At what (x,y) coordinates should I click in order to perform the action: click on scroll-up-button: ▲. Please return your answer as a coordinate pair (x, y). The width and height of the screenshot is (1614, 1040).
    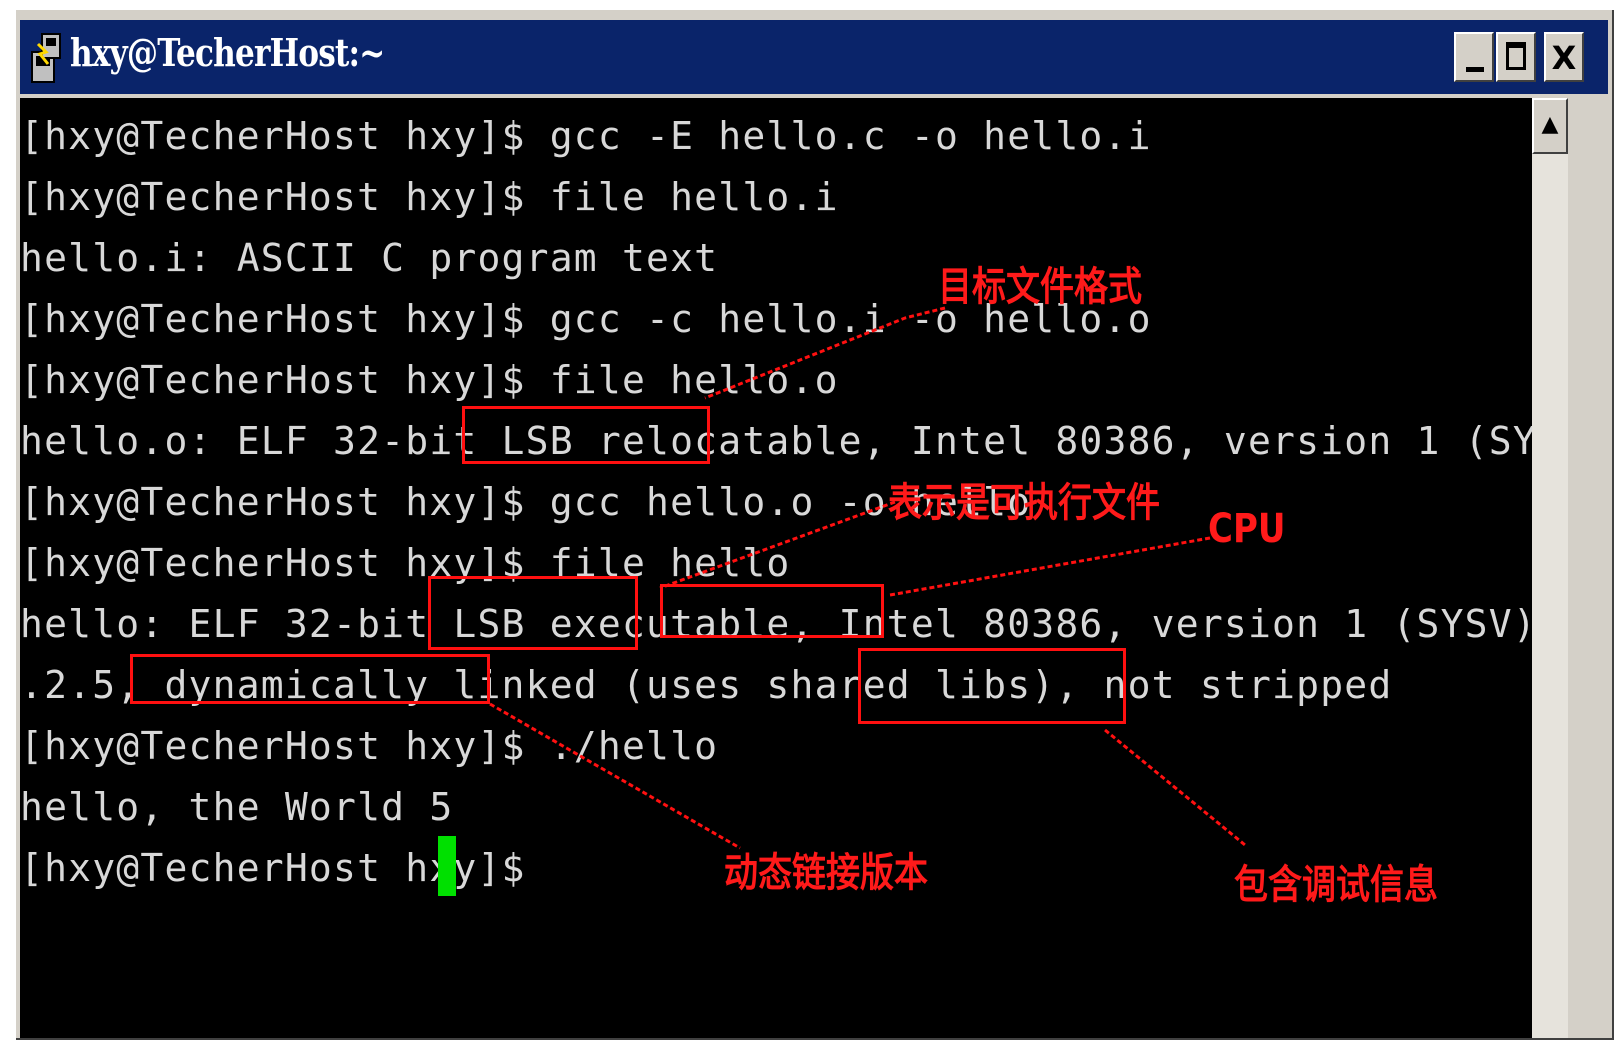
    Looking at the image, I should click on (1550, 126).